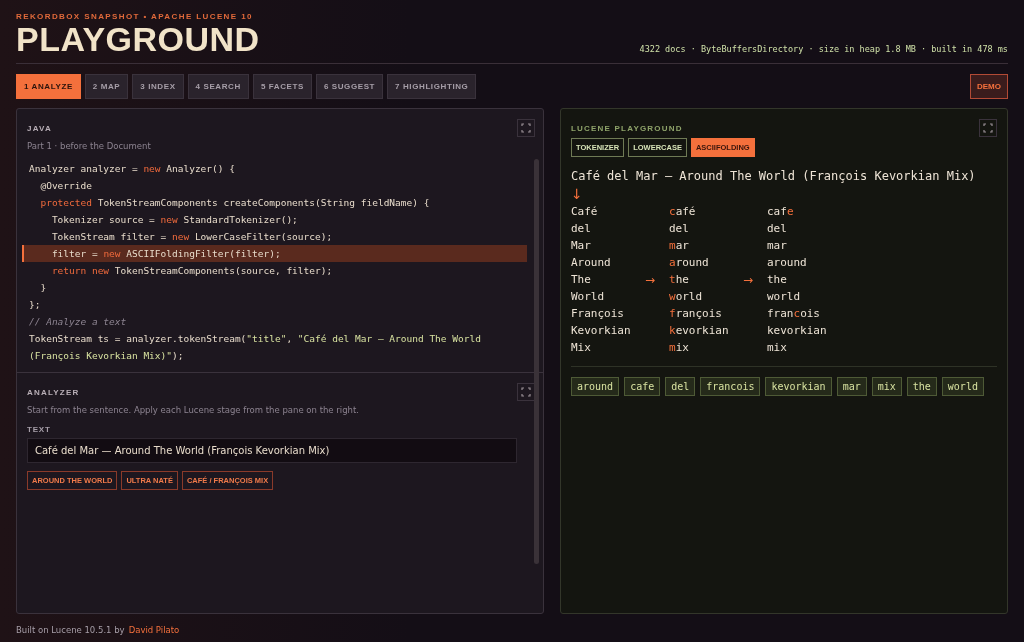 The height and width of the screenshot is (642, 1024). Describe the element at coordinates (35, 305) in the screenshot. I see `code-line: };` at that location.